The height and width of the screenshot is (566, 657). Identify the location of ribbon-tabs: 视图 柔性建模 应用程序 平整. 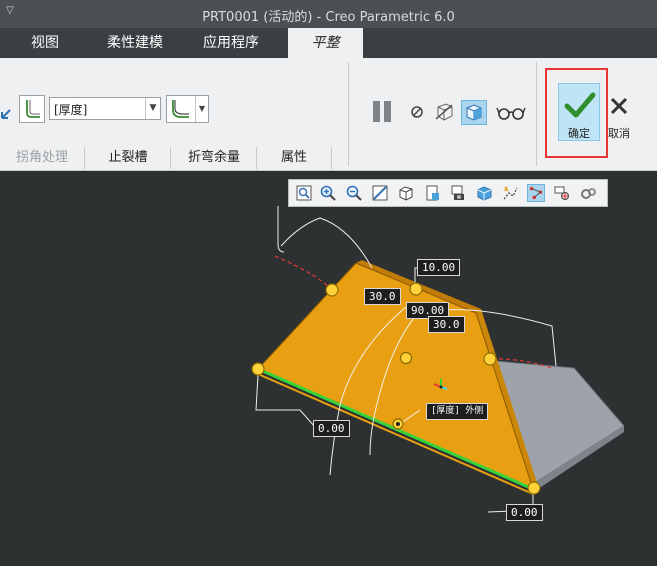
(328, 43).